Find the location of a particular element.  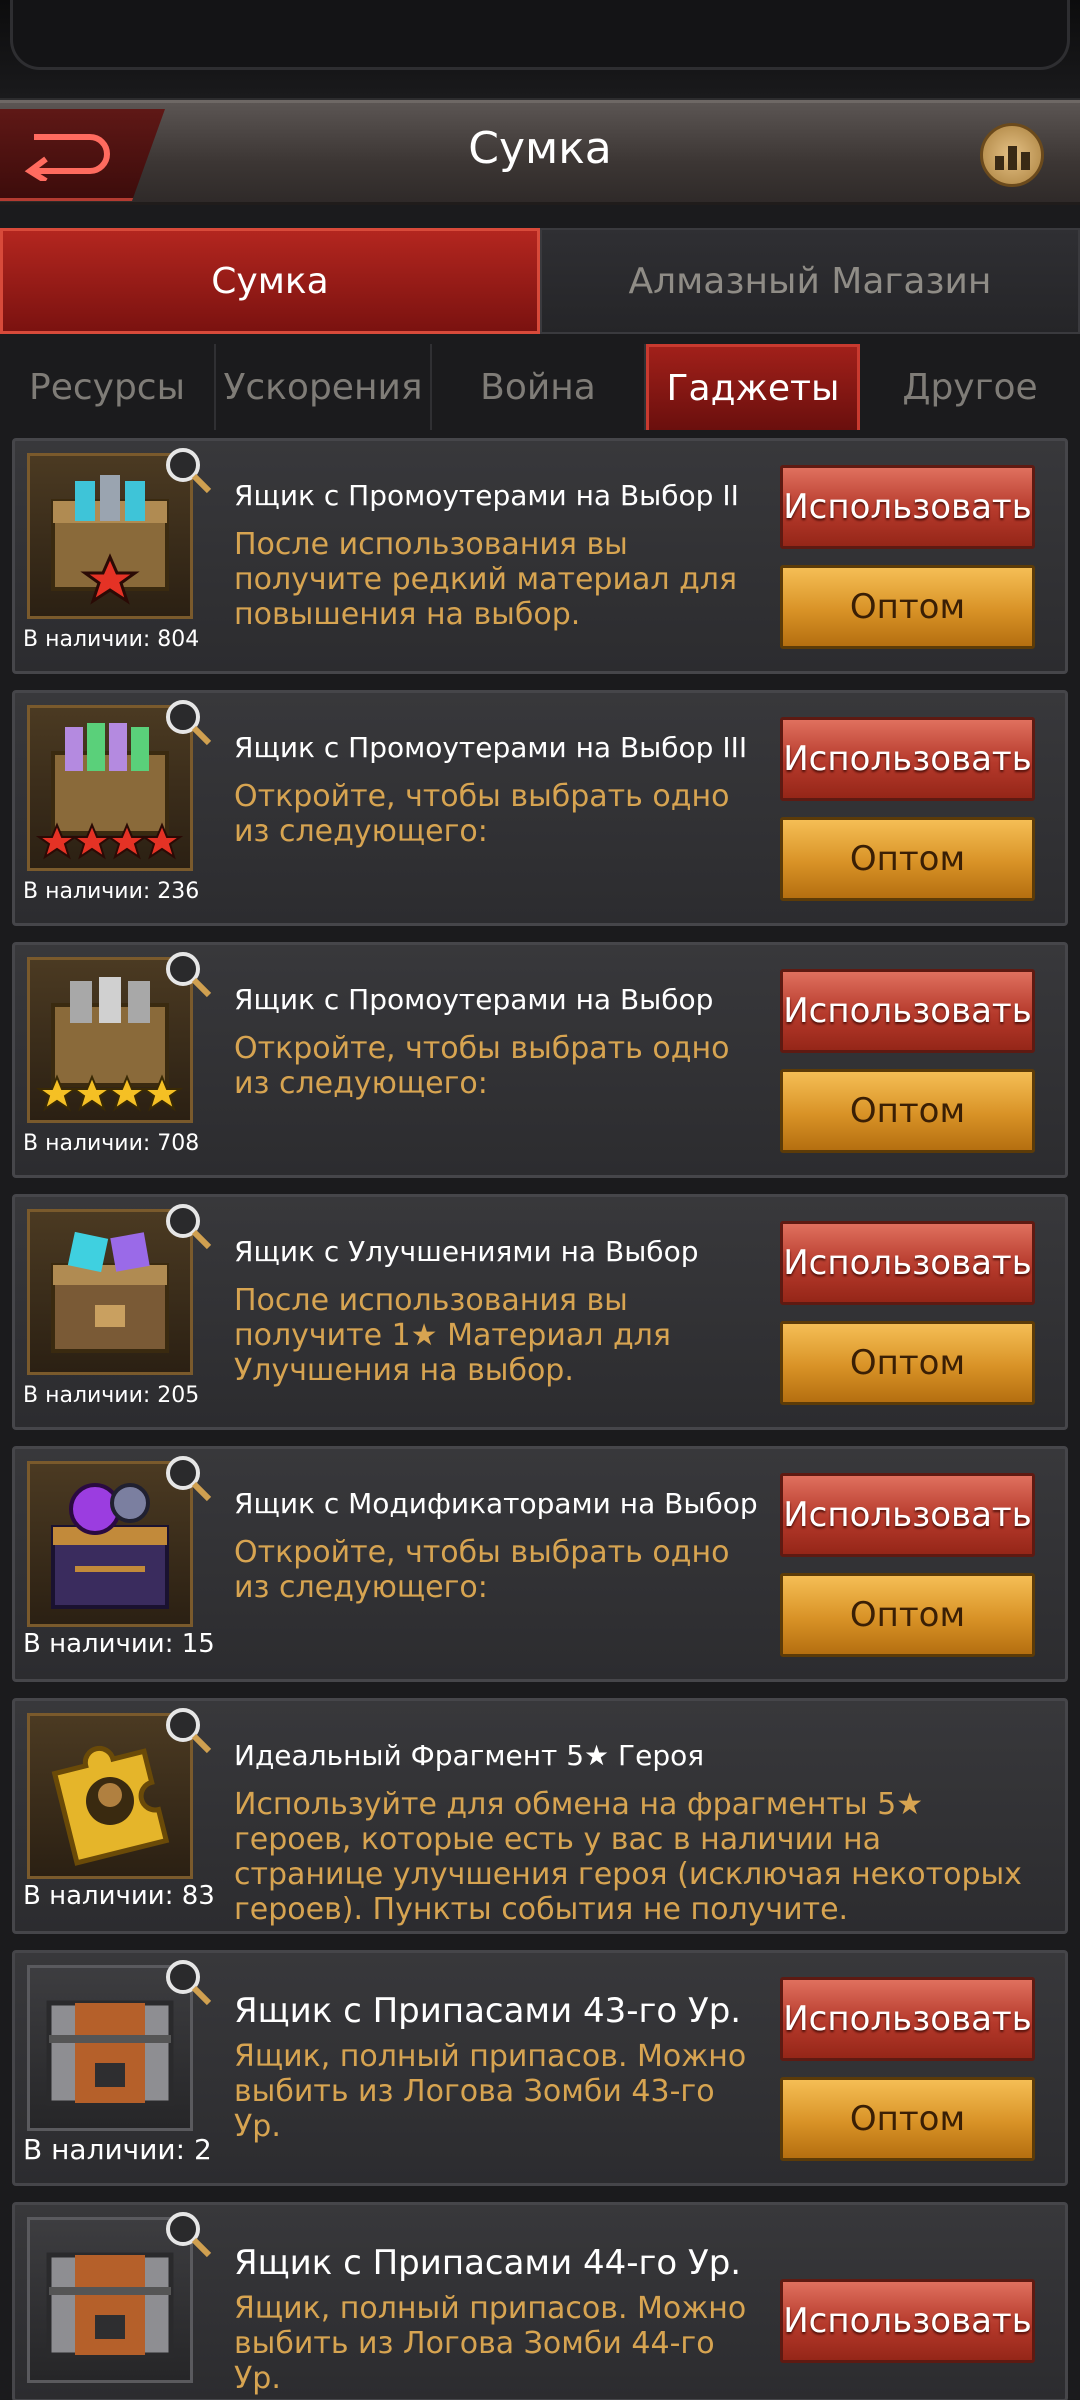

tab-bag: Сумка is located at coordinates (270, 281).